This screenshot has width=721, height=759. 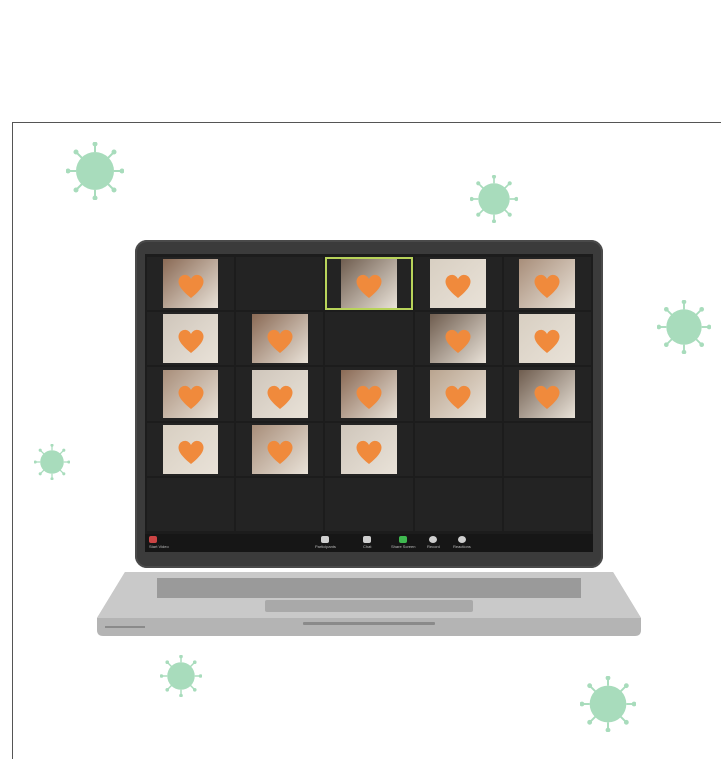 I want to click on participants-icon, so click(x=325, y=539).